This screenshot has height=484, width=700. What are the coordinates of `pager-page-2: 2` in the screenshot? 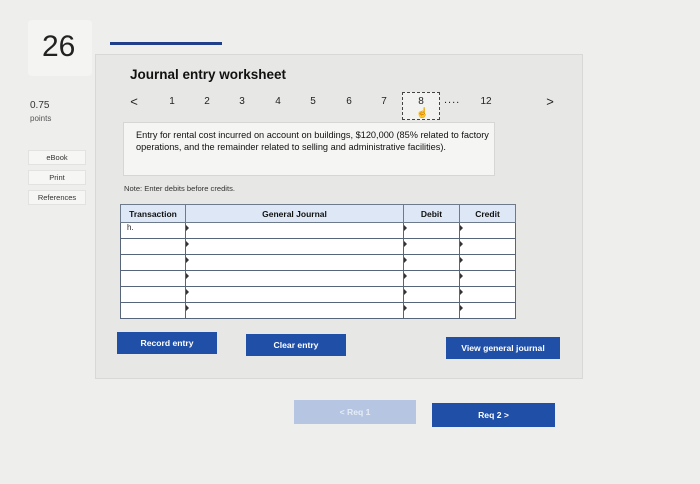 It's located at (207, 101).